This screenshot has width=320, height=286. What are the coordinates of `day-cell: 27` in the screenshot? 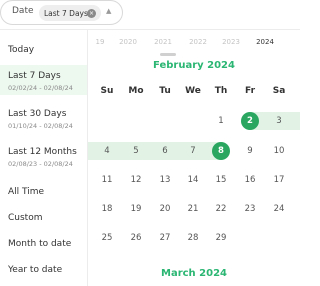 It's located at (165, 238).